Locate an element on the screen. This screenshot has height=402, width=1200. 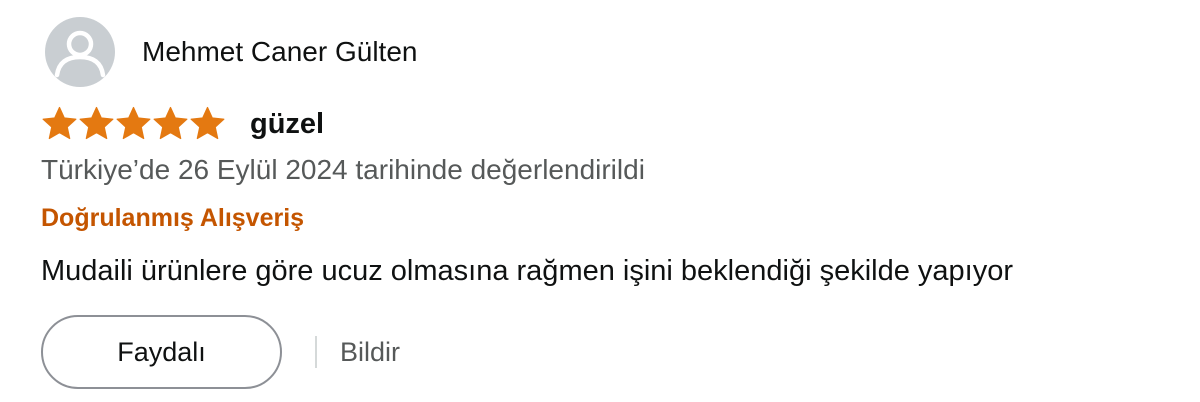
verified-purchase-badge: Doğrulanmış Alışveriş is located at coordinates (173, 218).